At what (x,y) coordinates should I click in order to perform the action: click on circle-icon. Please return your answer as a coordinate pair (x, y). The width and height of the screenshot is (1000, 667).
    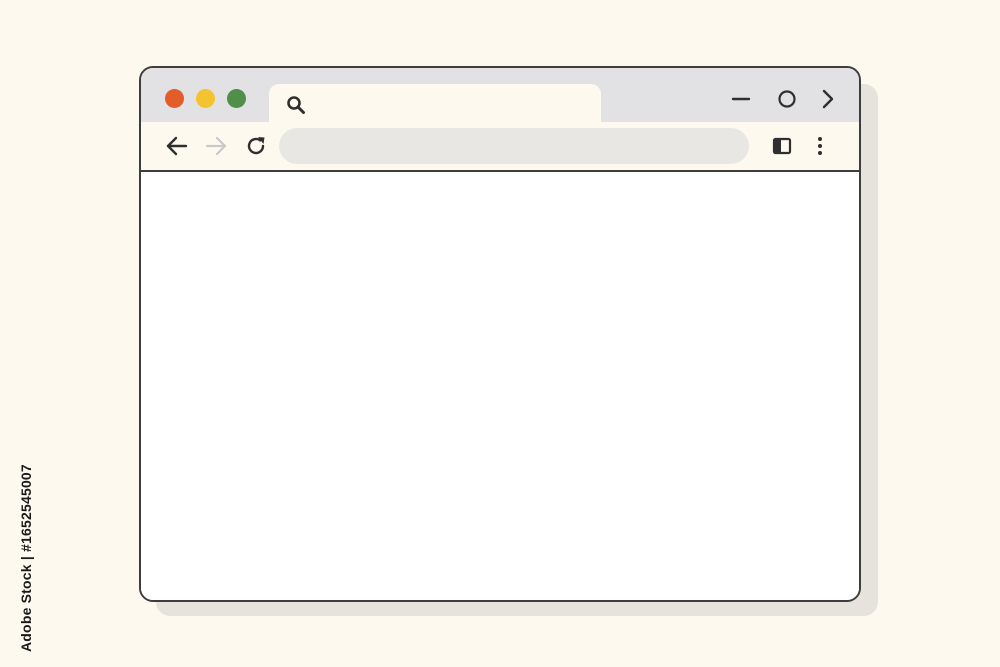
    Looking at the image, I should click on (787, 99).